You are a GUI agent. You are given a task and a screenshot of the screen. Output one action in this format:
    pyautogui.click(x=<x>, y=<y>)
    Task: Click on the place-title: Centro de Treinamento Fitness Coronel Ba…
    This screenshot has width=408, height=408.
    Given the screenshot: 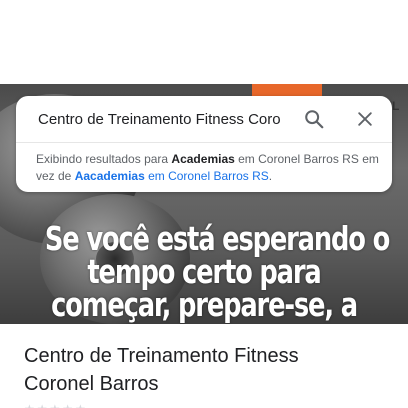 What is the action you would take?
    pyautogui.click(x=204, y=370)
    